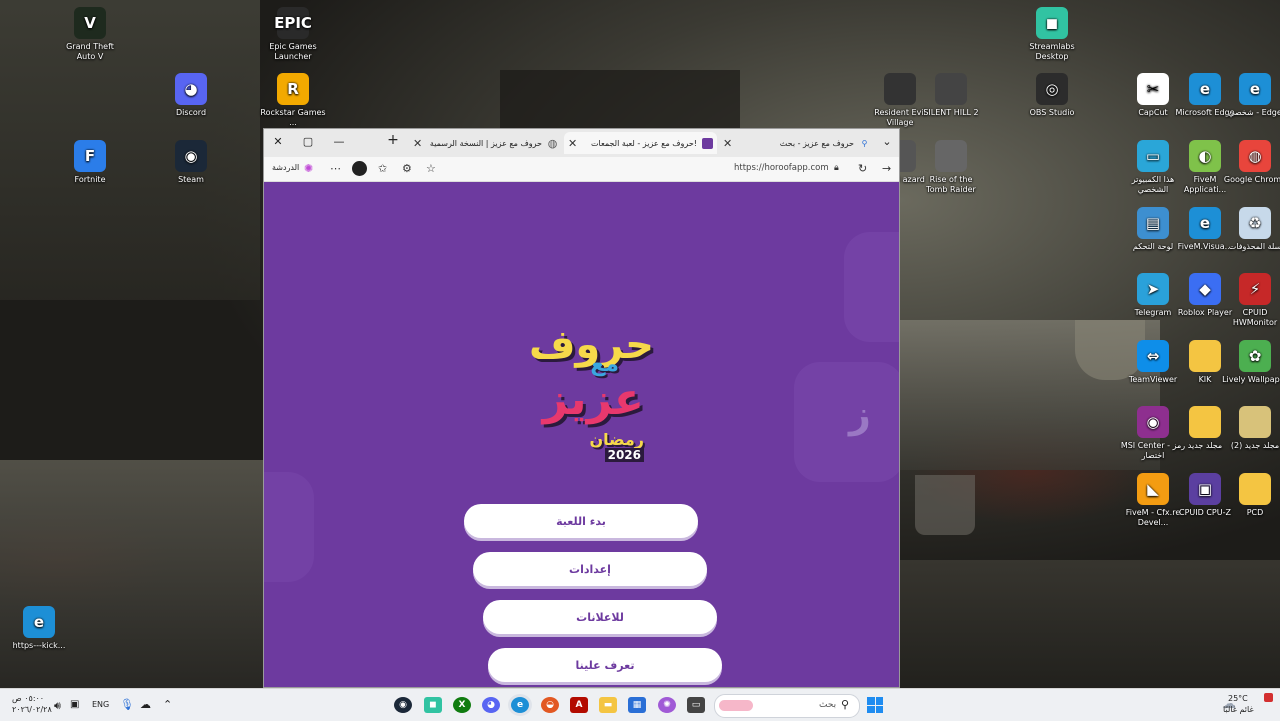  I want to click on desktop-icon: EPIC Epic Games Launcher, so click(293, 34).